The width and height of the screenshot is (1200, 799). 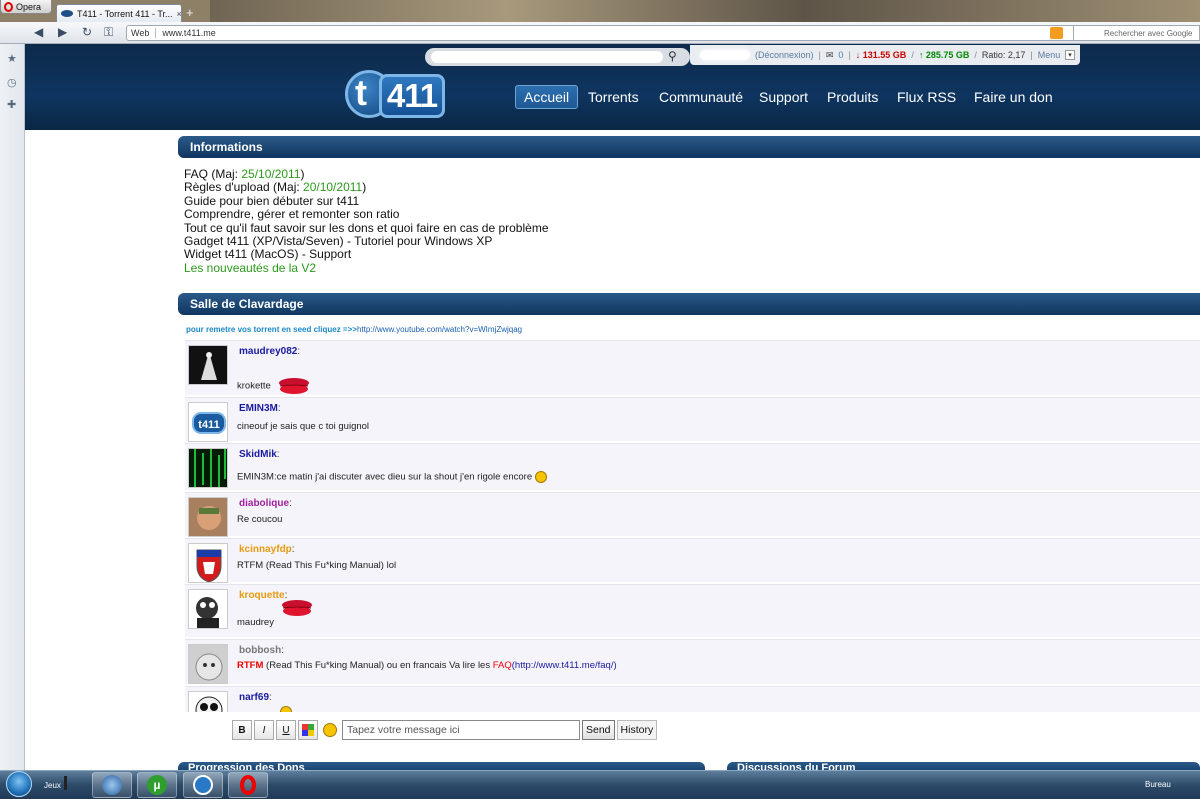 What do you see at coordinates (286, 730) in the screenshot?
I see `underline-button: U` at bounding box center [286, 730].